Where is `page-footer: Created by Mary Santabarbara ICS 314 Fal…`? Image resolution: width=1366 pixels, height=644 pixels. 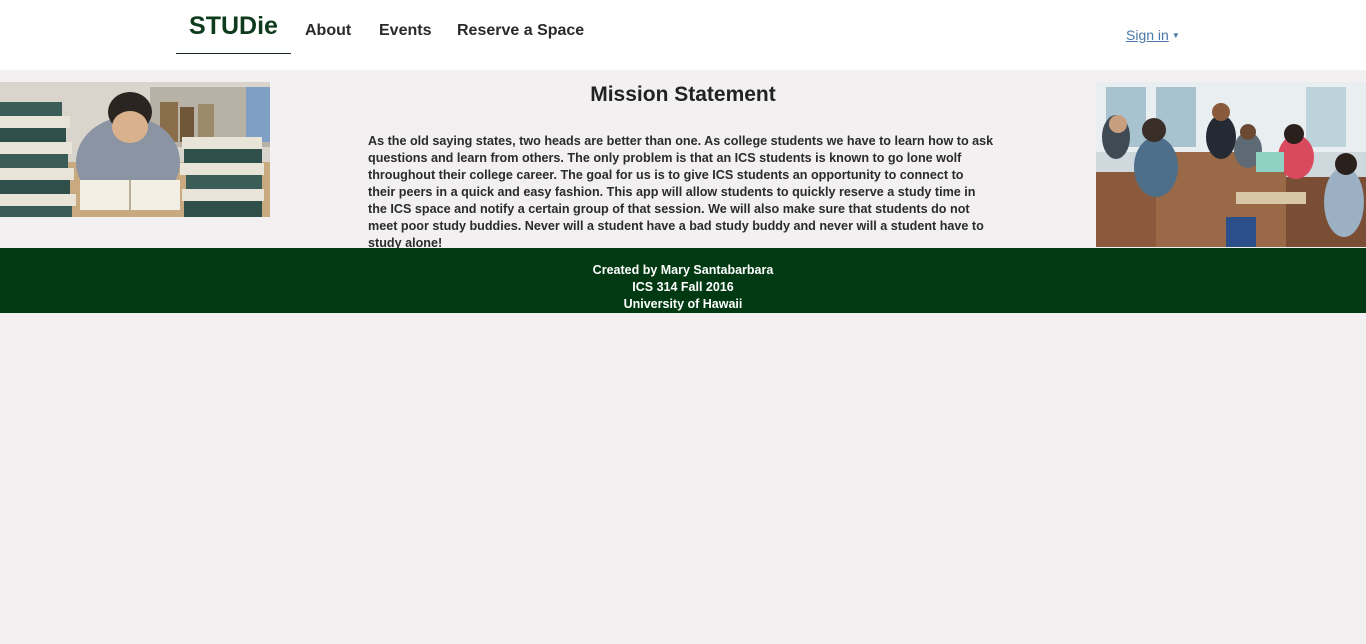 page-footer: Created by Mary Santabarbara ICS 314 Fal… is located at coordinates (683, 280).